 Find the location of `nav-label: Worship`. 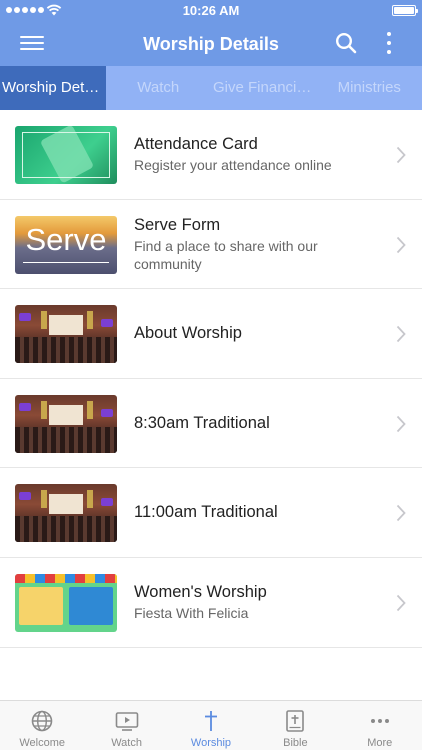

nav-label: Worship is located at coordinates (211, 743).